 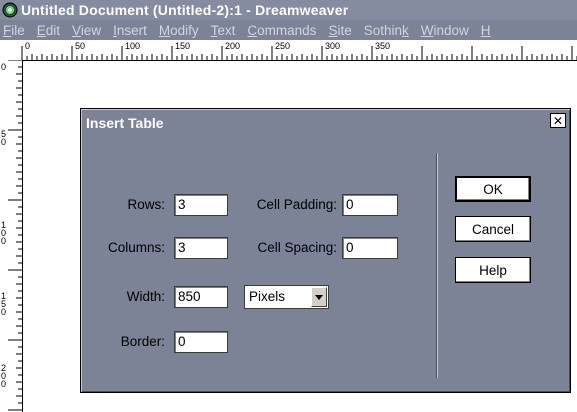 I want to click on cell-spacing-input: 0, so click(x=370, y=248).